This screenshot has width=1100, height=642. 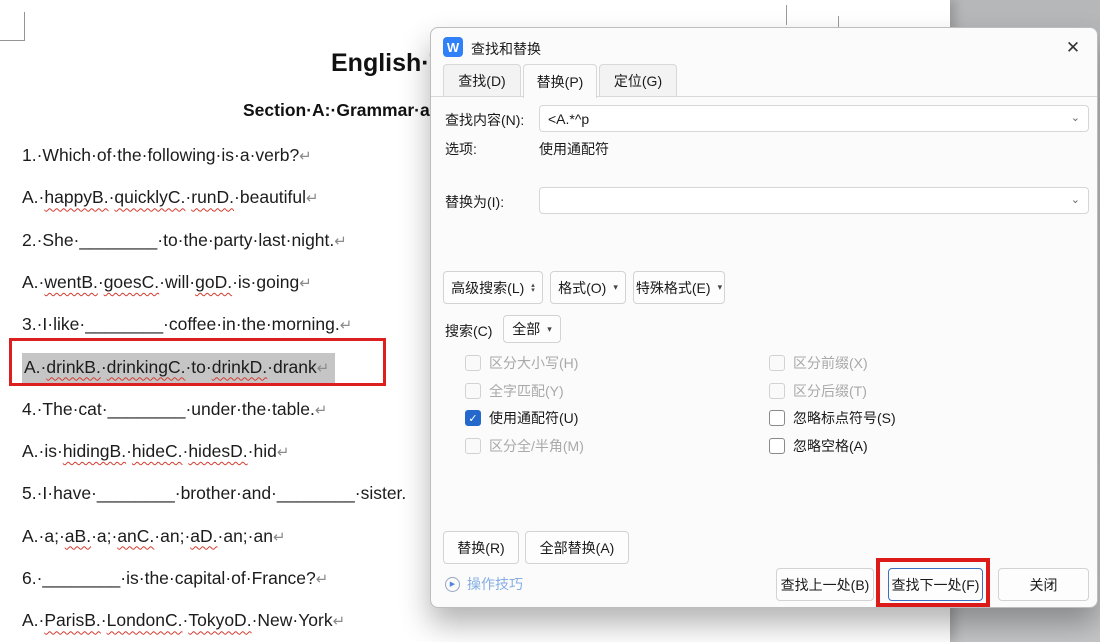 What do you see at coordinates (526, 329) in the screenshot?
I see `search-scope-value: 全部` at bounding box center [526, 329].